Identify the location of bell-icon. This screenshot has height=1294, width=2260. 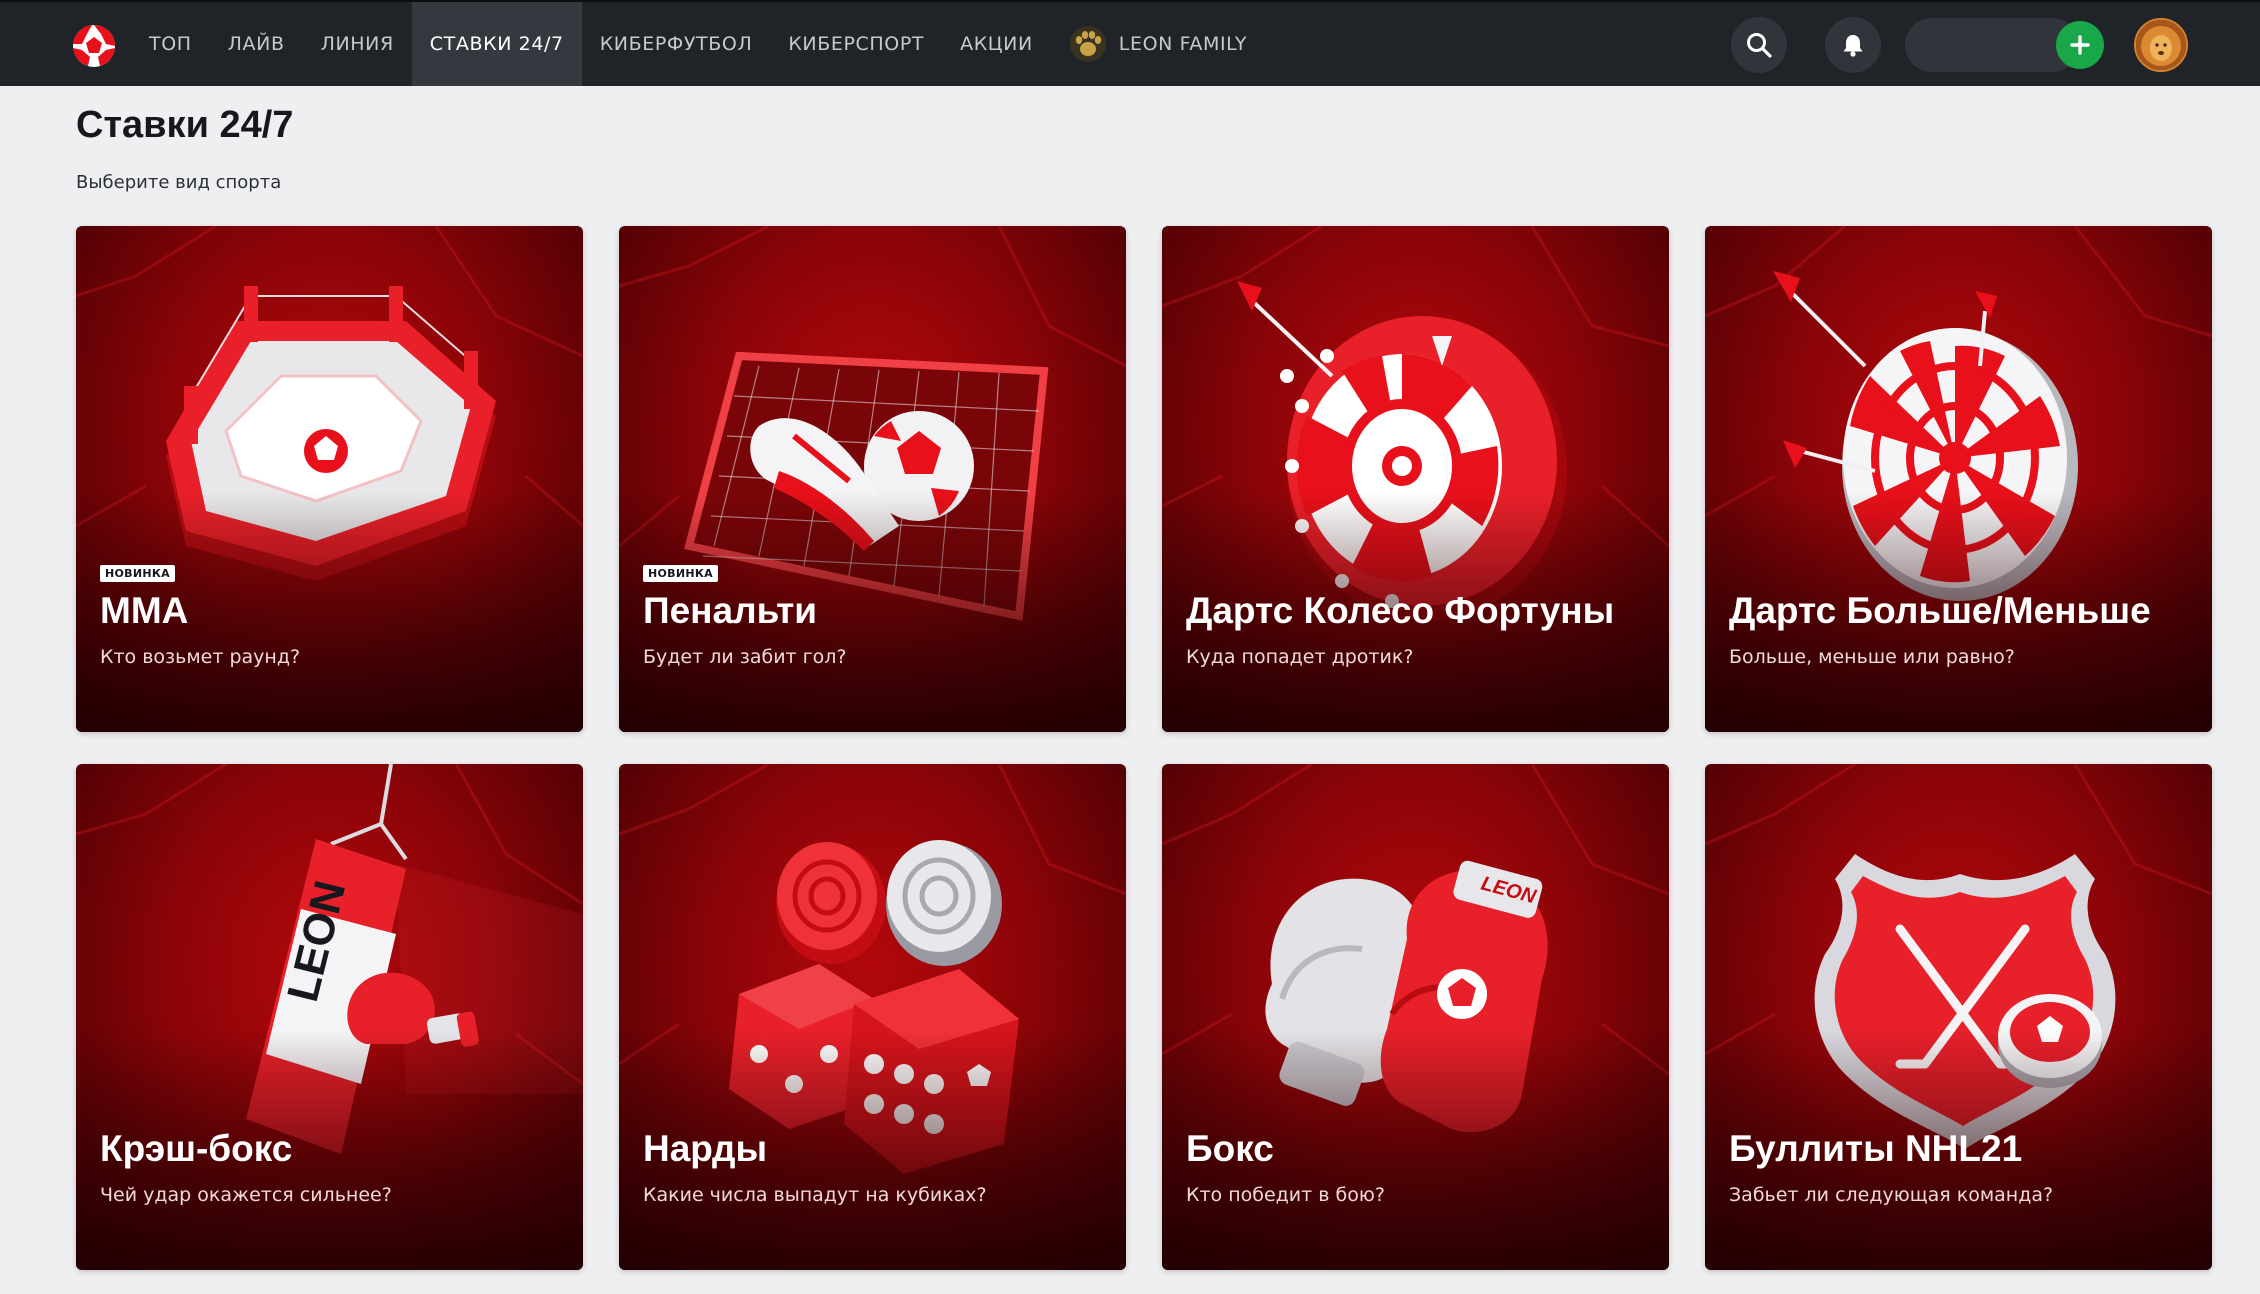
(1853, 46).